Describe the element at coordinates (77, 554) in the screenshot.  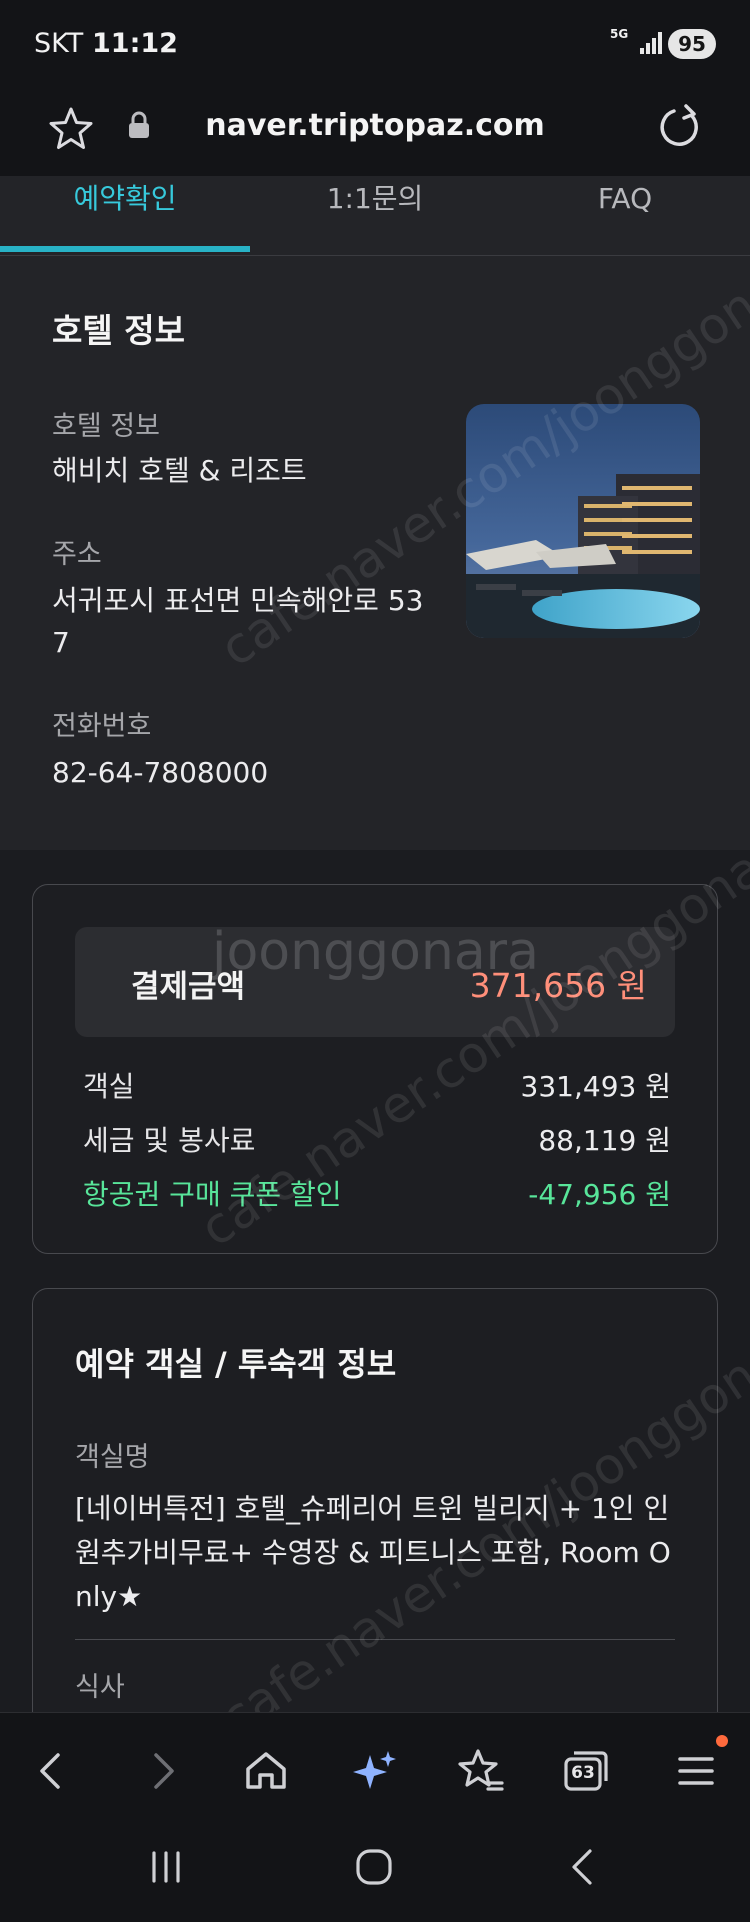
I see `address-label: 주소` at that location.